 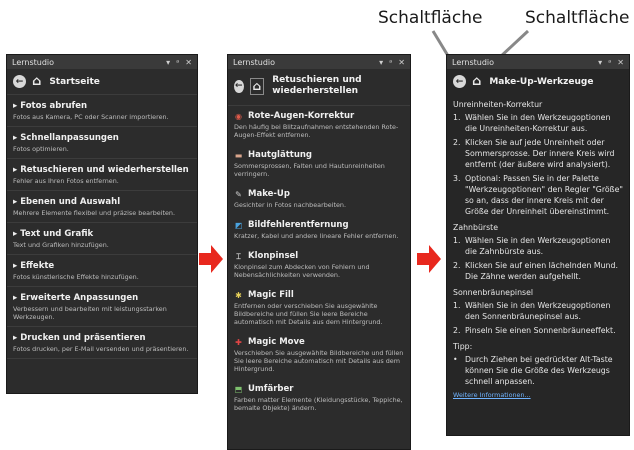 I want to click on topic-title: ▸ Text und Grafik, so click(x=102, y=234).